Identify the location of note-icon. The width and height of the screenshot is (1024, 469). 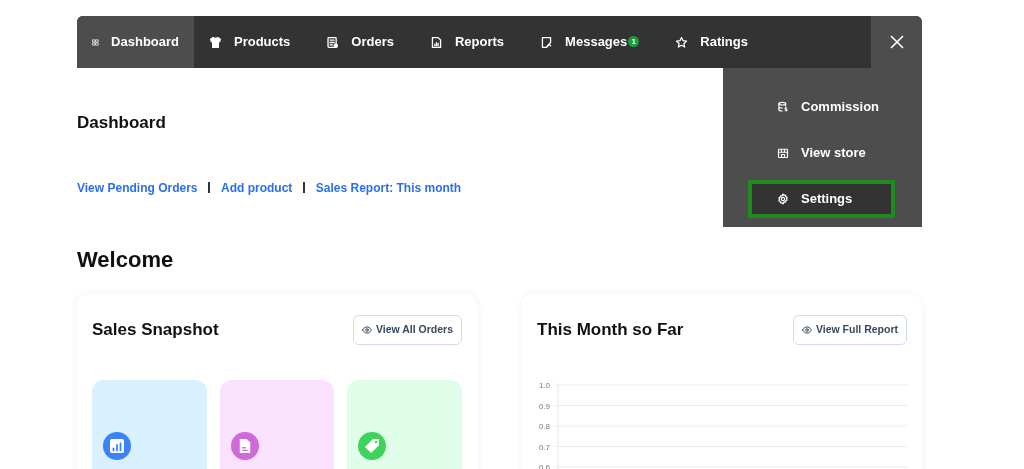
(547, 42).